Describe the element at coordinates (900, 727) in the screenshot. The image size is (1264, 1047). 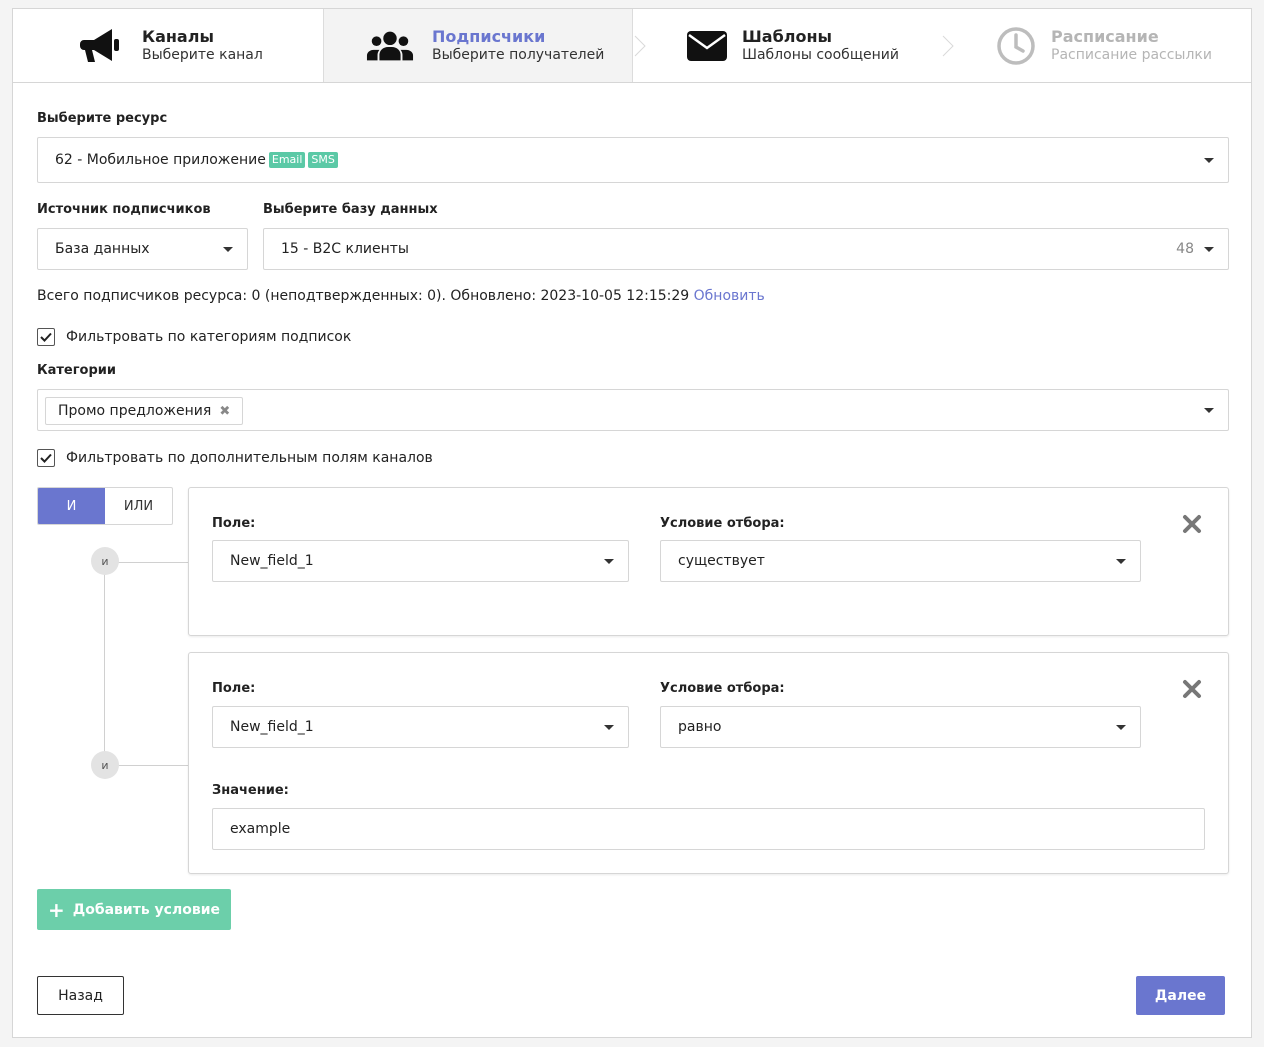
I see `condition-select: равно` at that location.